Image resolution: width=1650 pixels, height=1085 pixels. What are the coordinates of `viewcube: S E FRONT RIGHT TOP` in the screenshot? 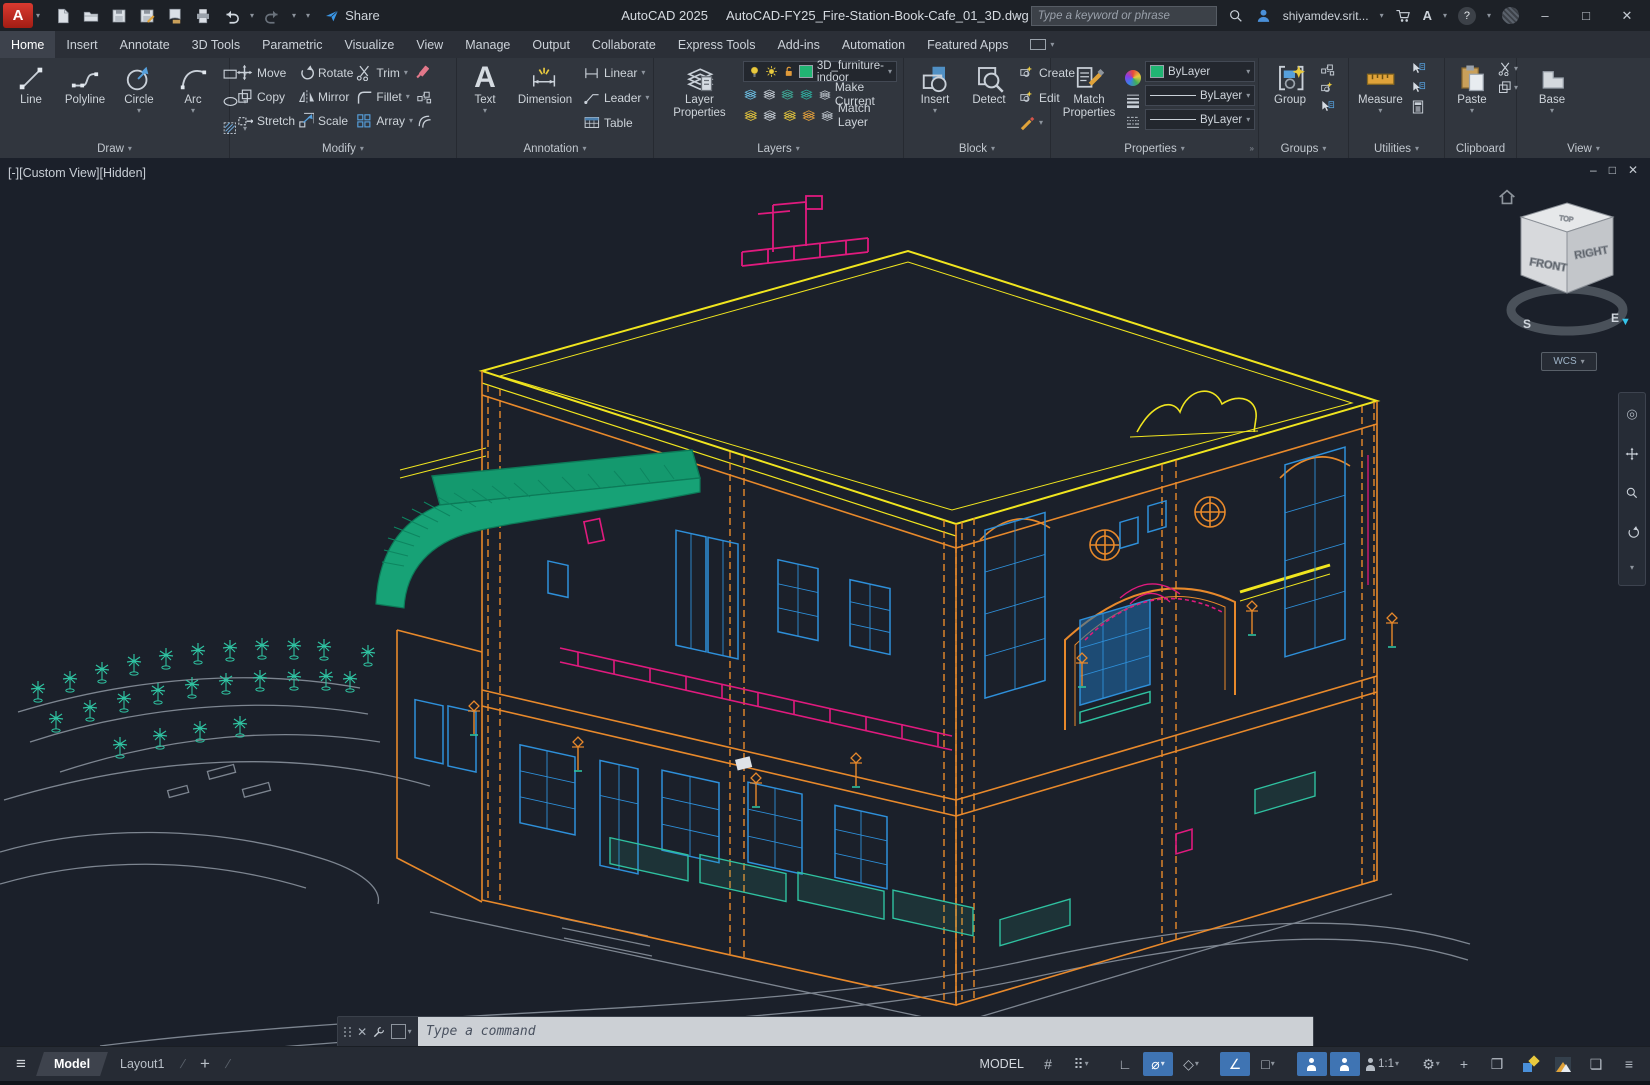 It's located at (1572, 275).